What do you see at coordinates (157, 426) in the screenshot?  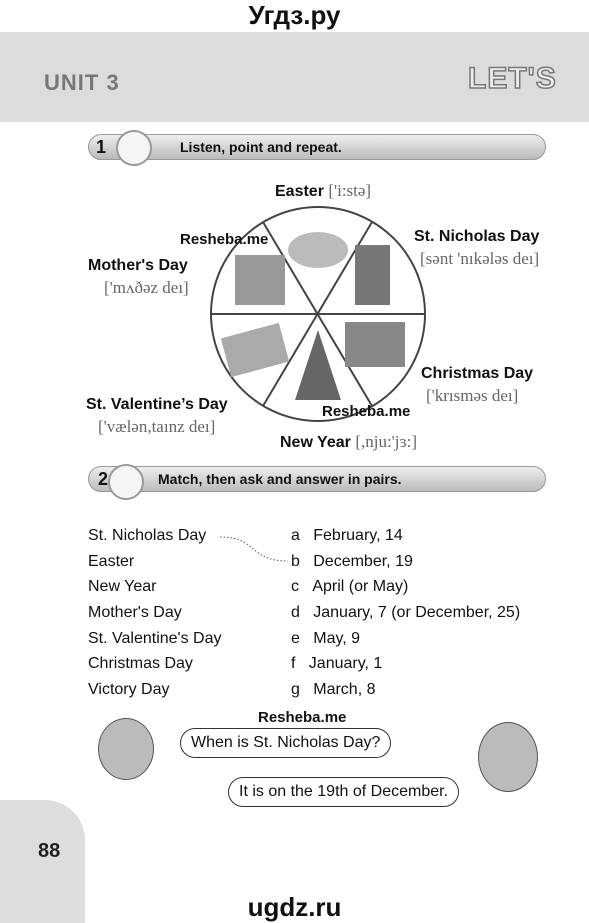 I see `phonetic: ['vælən,taınz deı]` at bounding box center [157, 426].